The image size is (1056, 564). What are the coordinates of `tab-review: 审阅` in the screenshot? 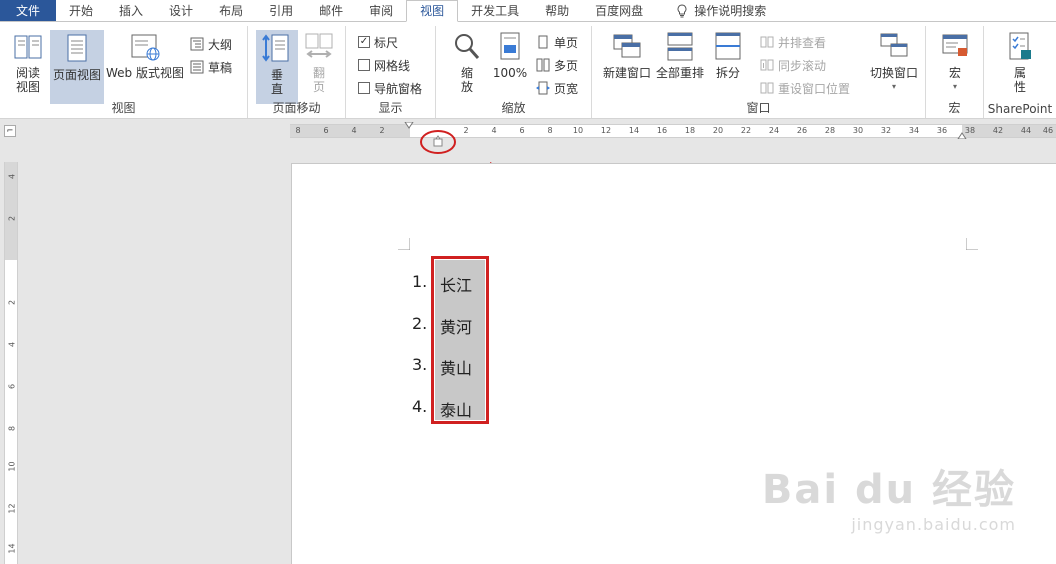 It's located at (381, 11).